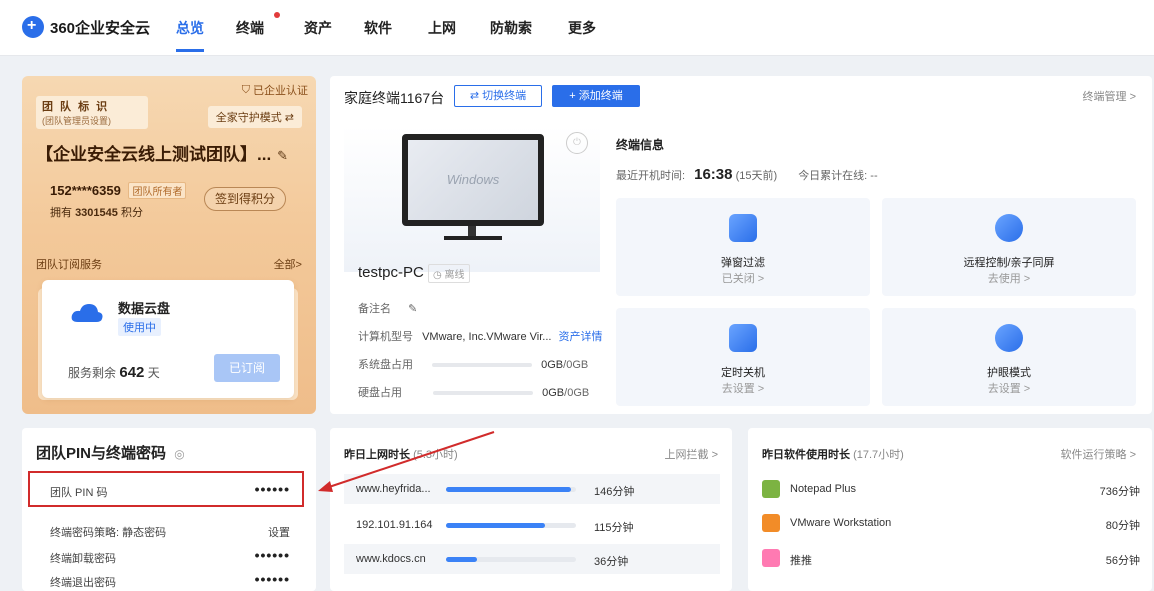  I want to click on windows-label: Windows, so click(473, 179).